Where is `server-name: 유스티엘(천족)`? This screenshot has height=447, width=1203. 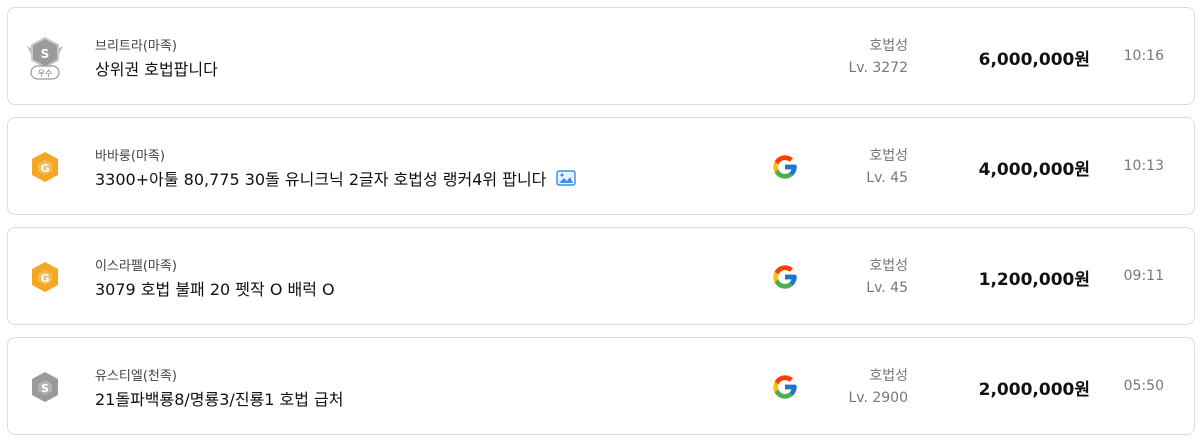
server-name: 유스티엘(천족) is located at coordinates (136, 376).